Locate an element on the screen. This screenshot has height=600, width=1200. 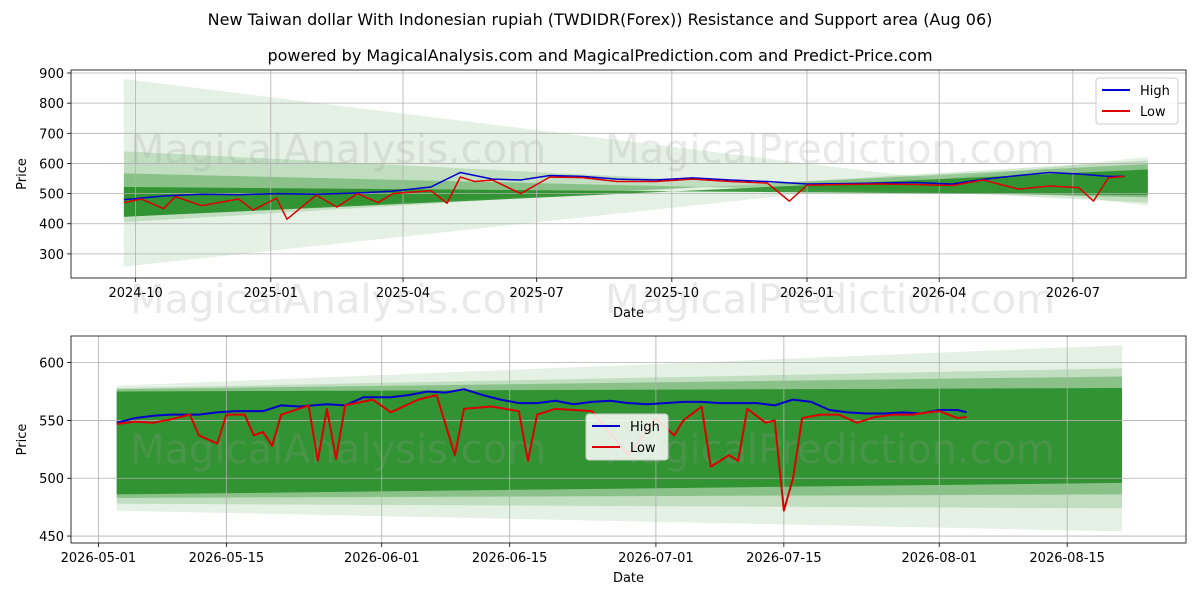
x-tick-label: 2026-05-15 is located at coordinates (227, 558).